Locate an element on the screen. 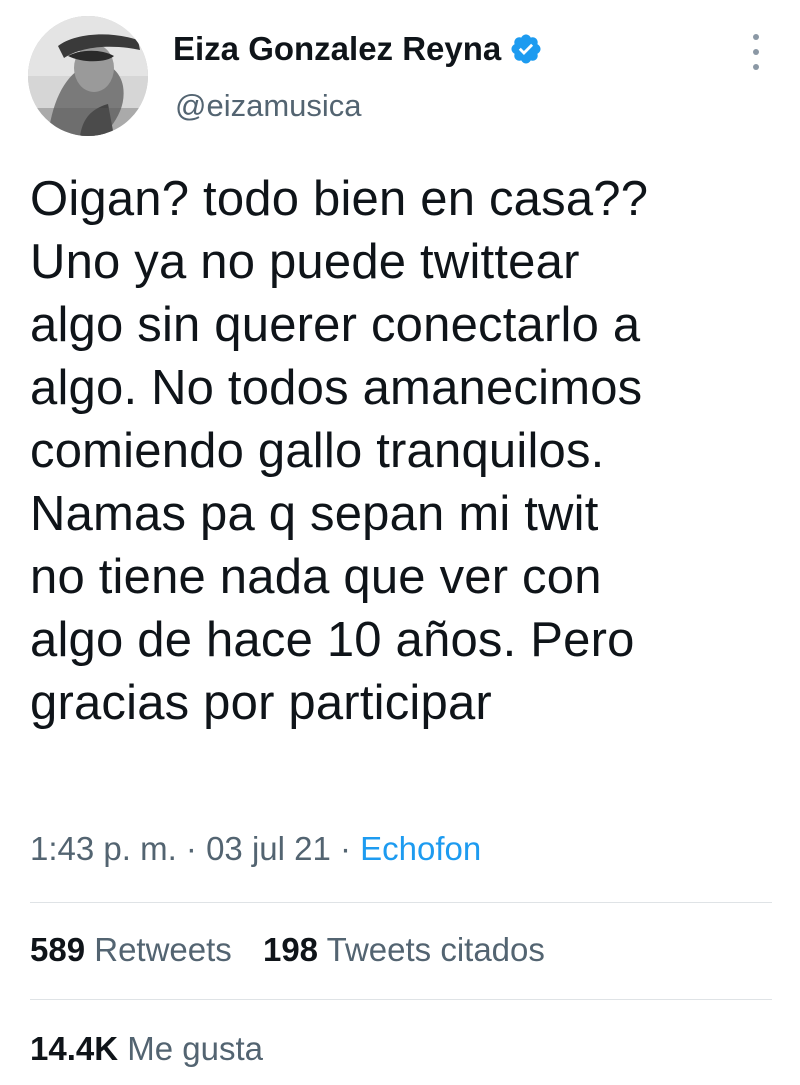 The width and height of the screenshot is (800, 1085). avatar is located at coordinates (88, 76).